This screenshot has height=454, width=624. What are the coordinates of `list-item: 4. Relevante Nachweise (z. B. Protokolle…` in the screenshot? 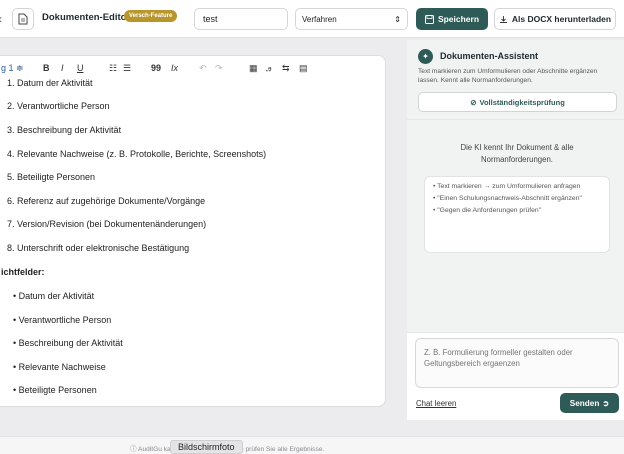 It's located at (137, 154).